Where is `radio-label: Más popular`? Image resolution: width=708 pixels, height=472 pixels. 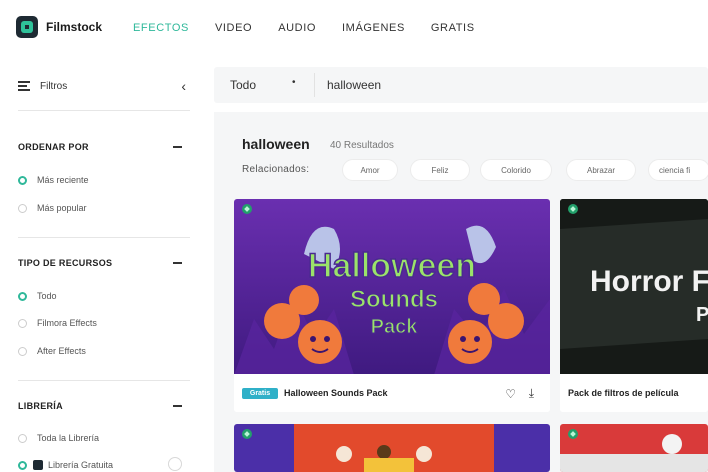 radio-label: Más popular is located at coordinates (62, 208).